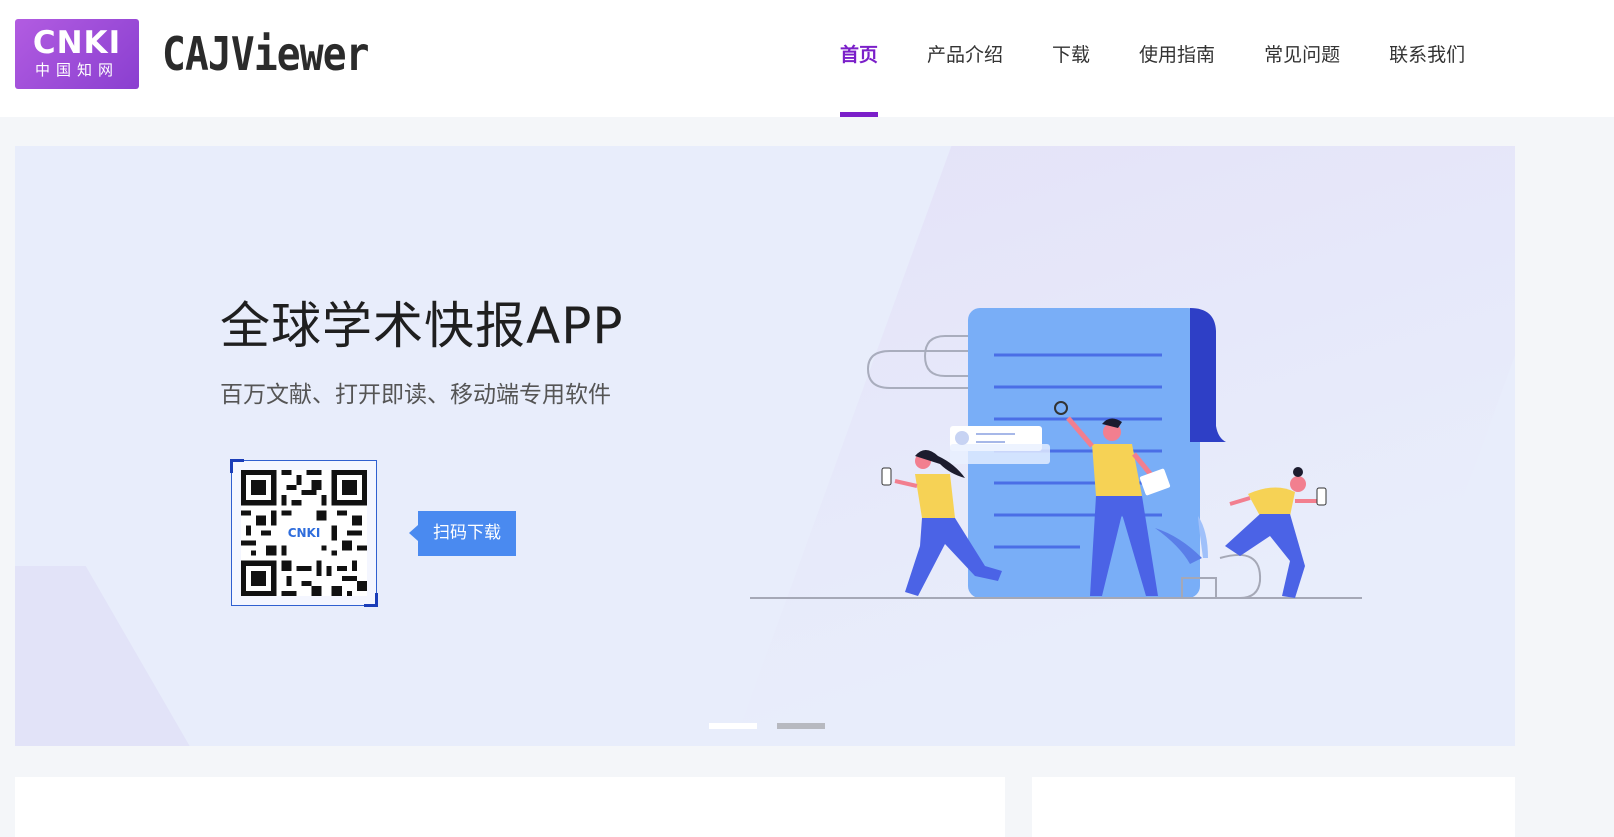  Describe the element at coordinates (120, 656) in the screenshot. I see `banner-bg-shape-left` at that location.